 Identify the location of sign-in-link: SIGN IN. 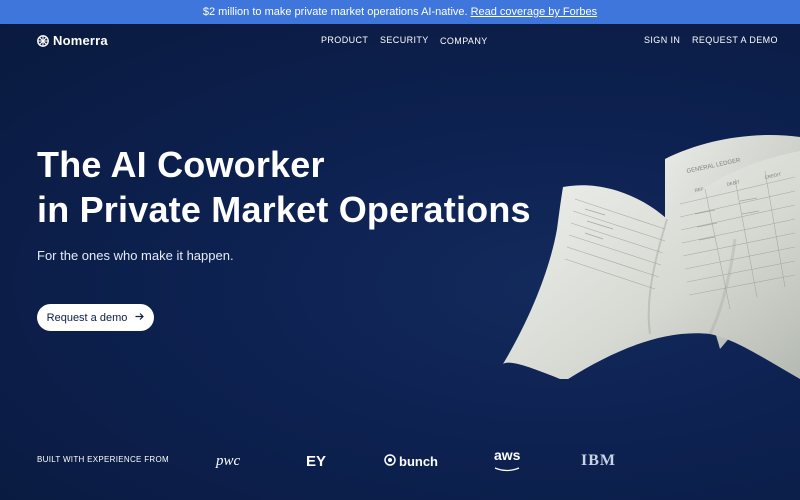
(662, 40).